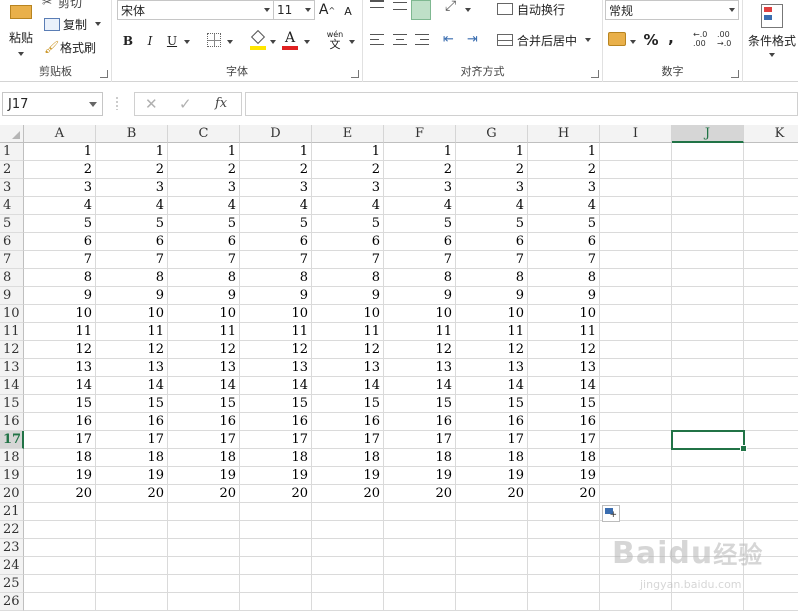 Image resolution: width=798 pixels, height=611 pixels. I want to click on italic-button: I, so click(150, 41).